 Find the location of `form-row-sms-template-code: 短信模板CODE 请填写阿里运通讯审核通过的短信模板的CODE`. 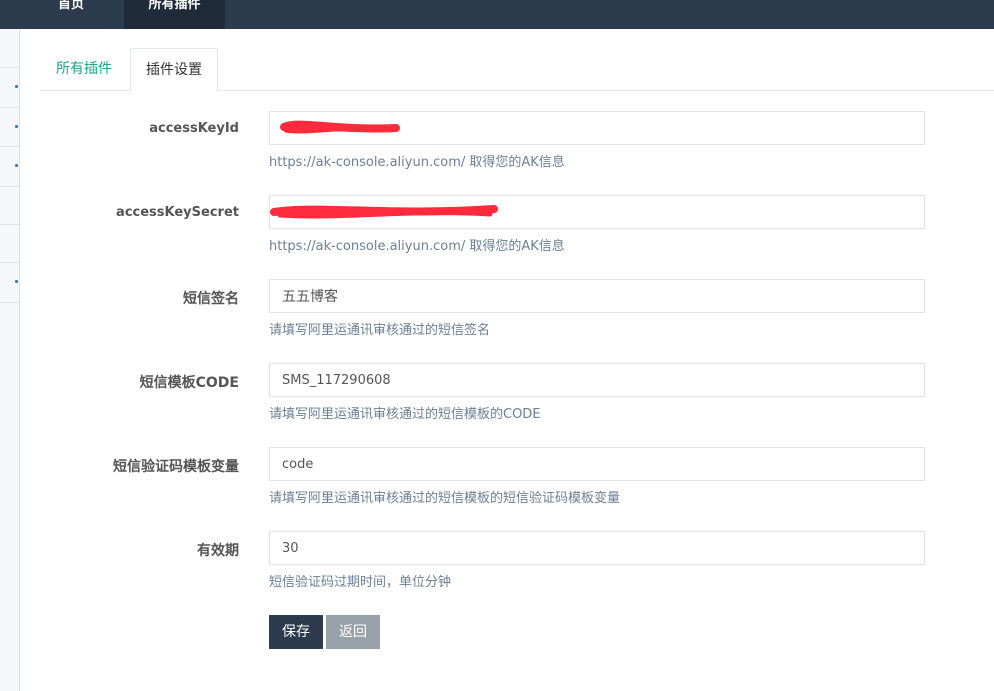

form-row-sms-template-code: 短信模板CODE 请填写阿里运通讯审核通过的短信模板的CODE is located at coordinates (497, 405).